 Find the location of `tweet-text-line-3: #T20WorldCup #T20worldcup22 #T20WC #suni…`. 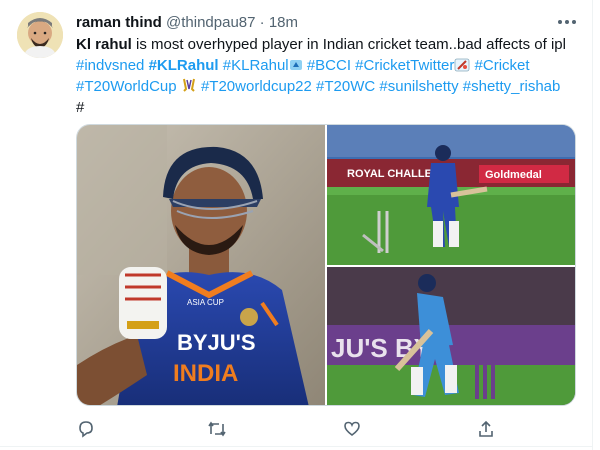

tweet-text-line-3: #T20WorldCup #T20worldcup22 #T20WC #suni… is located at coordinates (331, 87).